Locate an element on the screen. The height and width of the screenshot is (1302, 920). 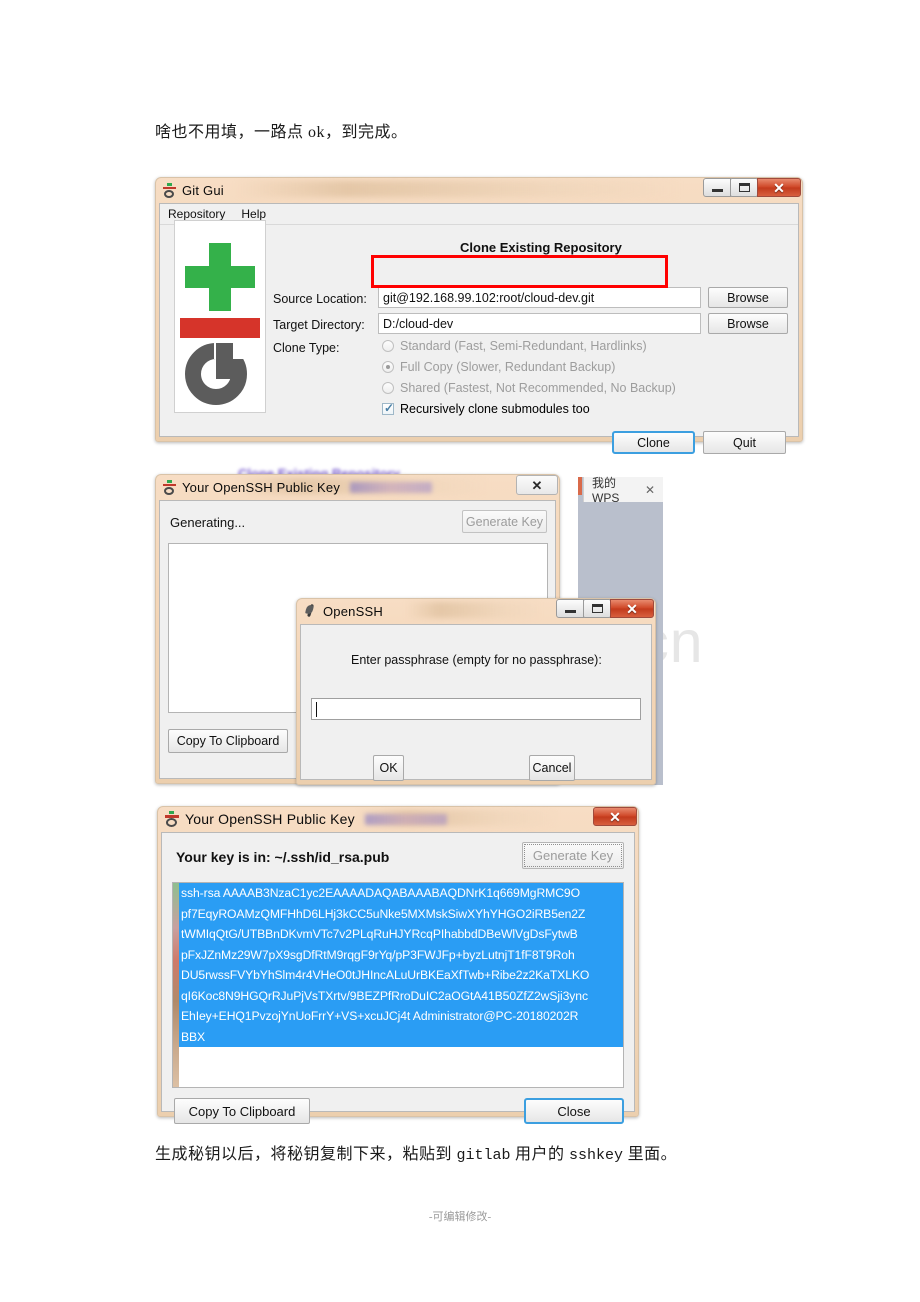
public-key-title: Your OpenSSH Public Key is located at coordinates (270, 819).